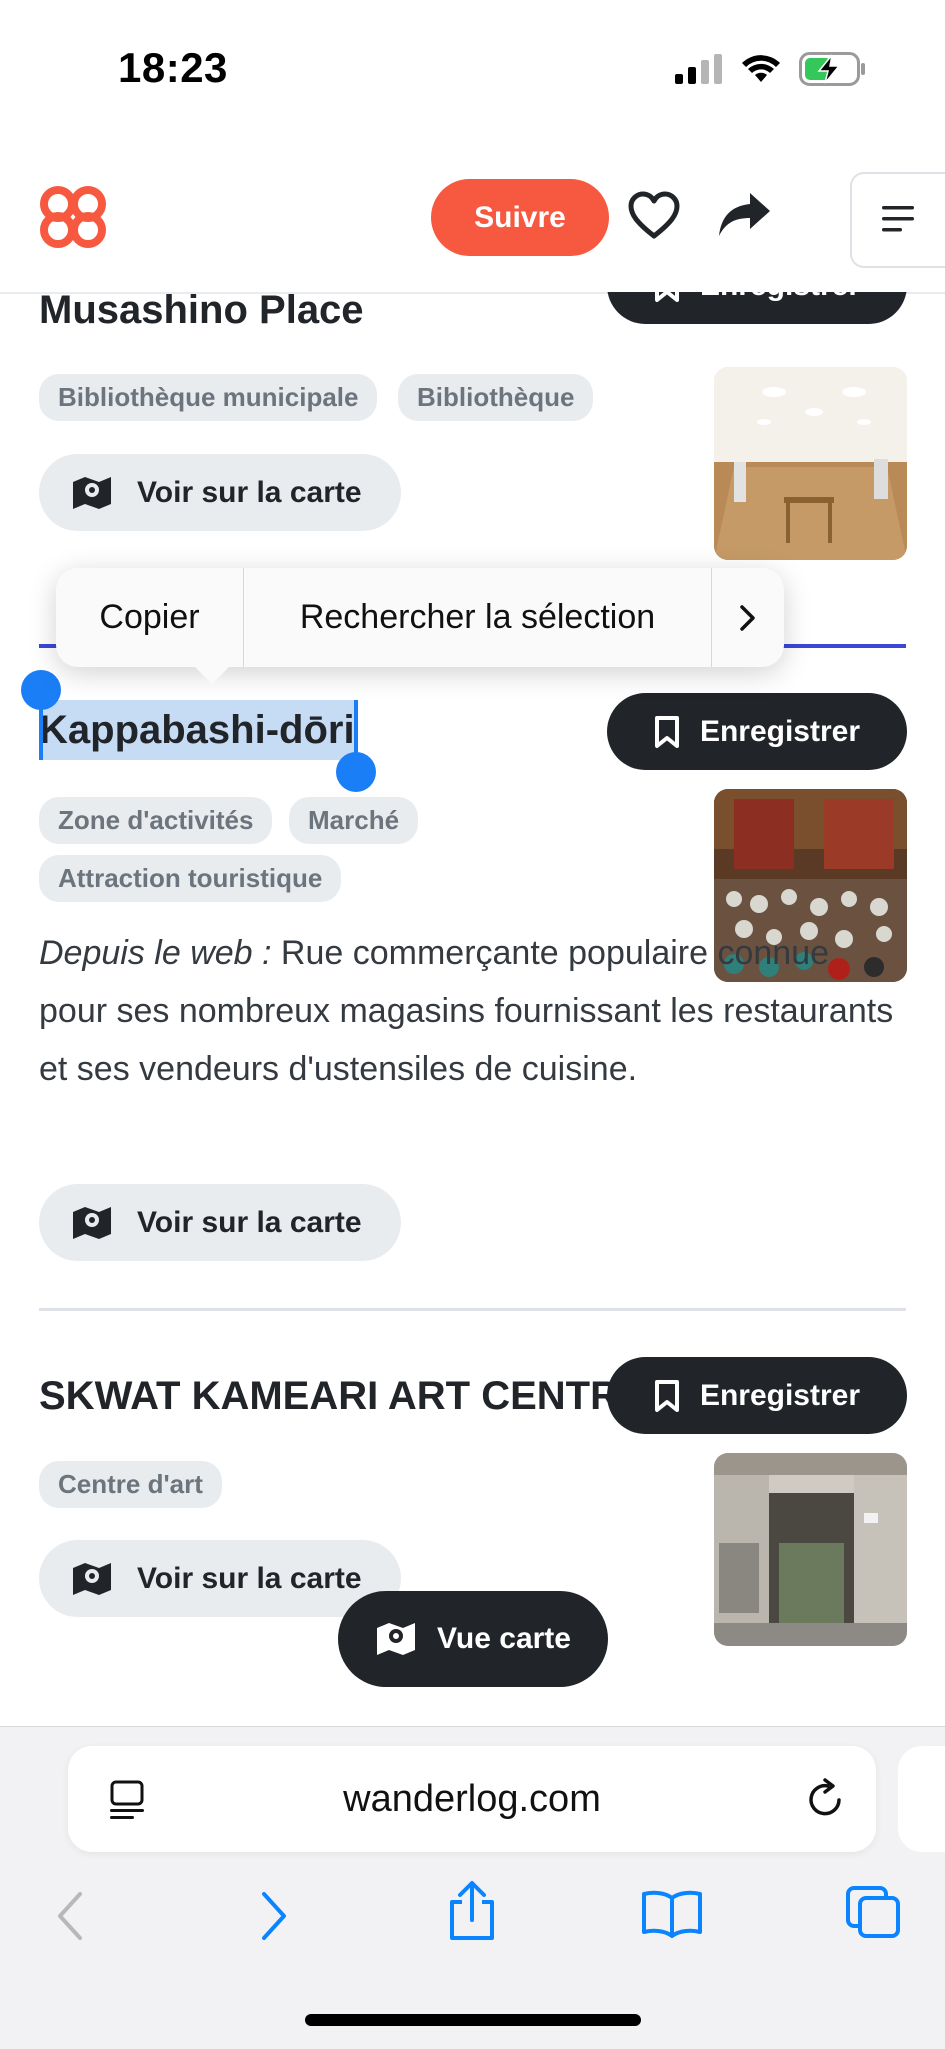 The image size is (945, 2049). Describe the element at coordinates (173, 67) in the screenshot. I see `status-time: 18:23` at that location.